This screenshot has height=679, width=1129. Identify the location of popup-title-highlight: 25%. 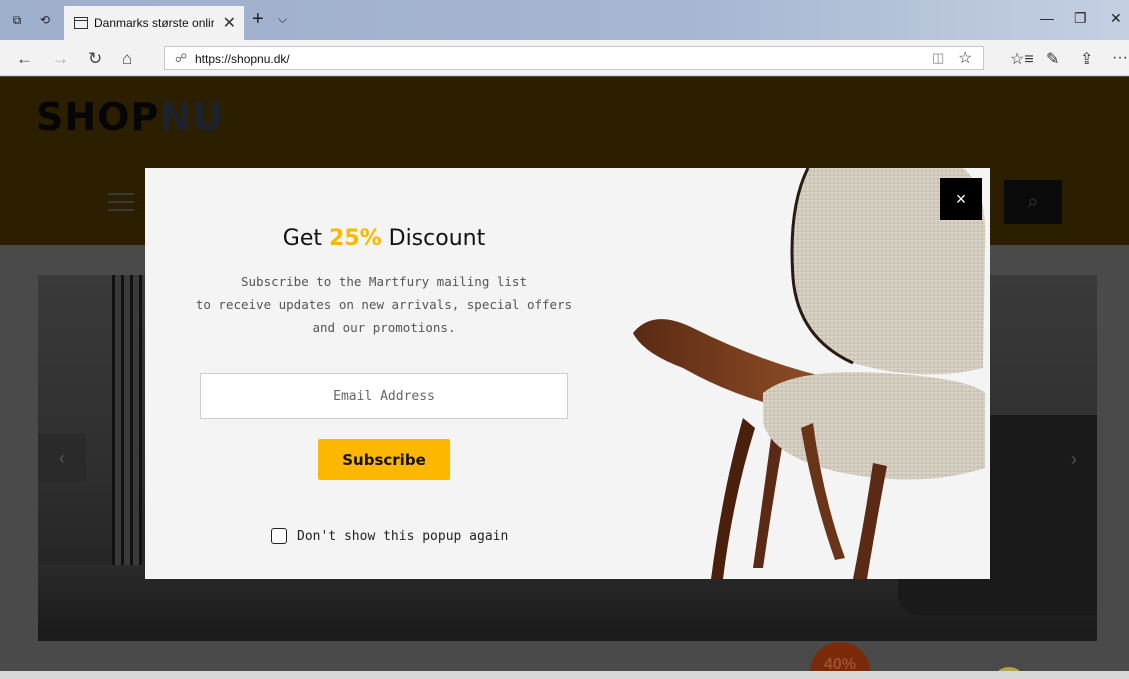
(355, 238).